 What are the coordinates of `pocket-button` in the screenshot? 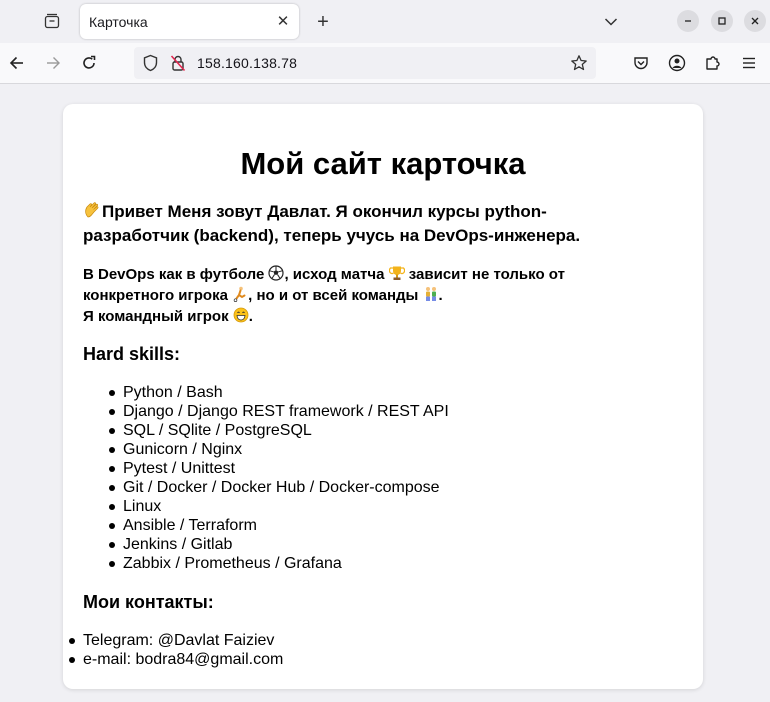 It's located at (641, 63).